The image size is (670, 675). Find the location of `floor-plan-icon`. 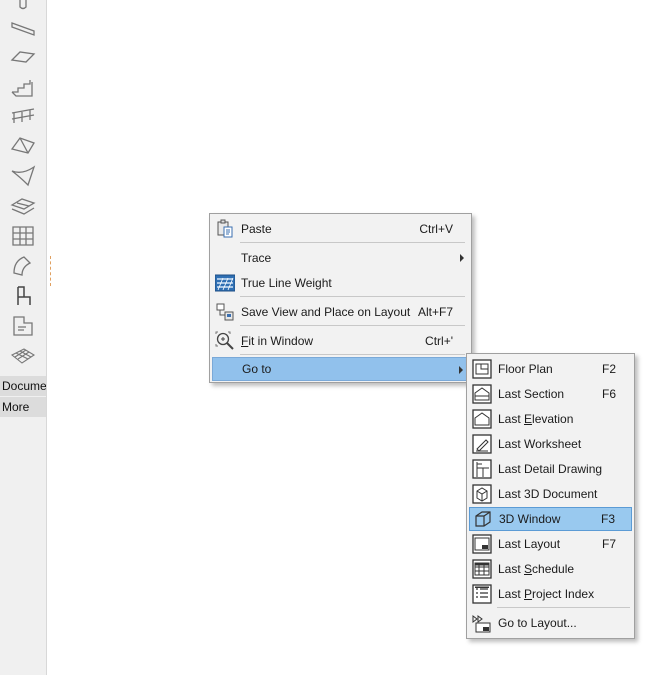

floor-plan-icon is located at coordinates (482, 369).